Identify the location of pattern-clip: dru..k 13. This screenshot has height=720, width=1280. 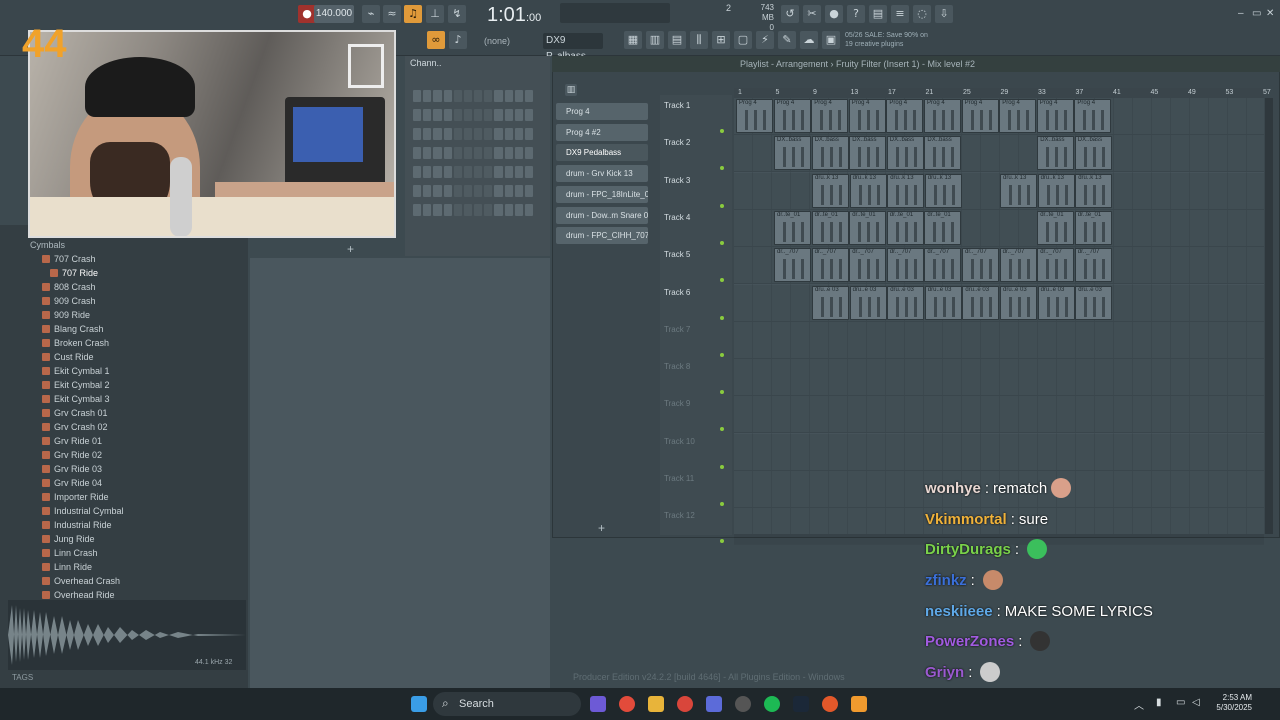
(906, 190).